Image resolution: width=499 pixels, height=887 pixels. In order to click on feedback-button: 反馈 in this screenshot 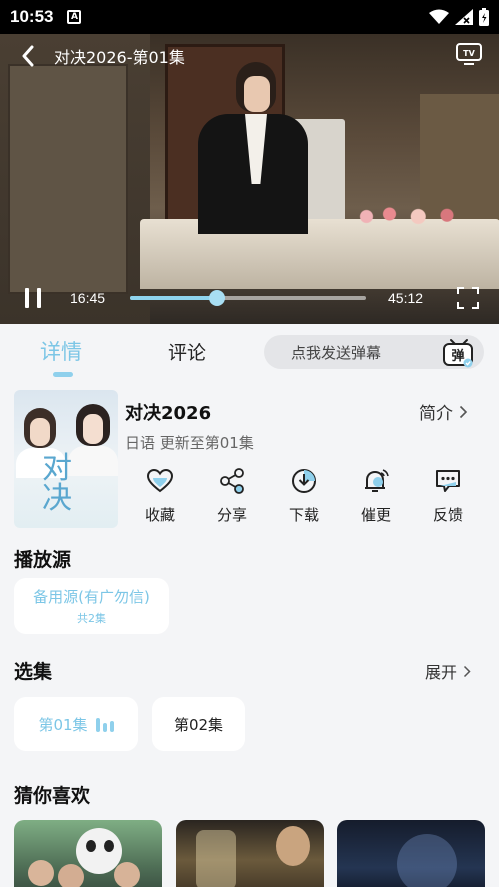, I will do `click(448, 495)`.